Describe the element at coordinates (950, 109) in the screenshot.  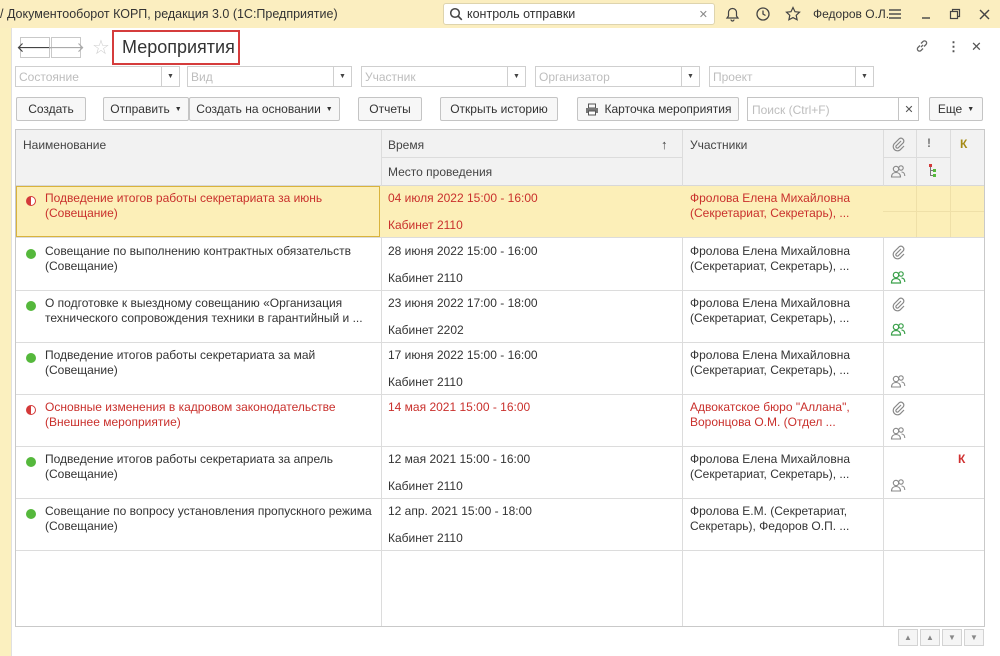
I see `more-button-label: Еще` at that location.